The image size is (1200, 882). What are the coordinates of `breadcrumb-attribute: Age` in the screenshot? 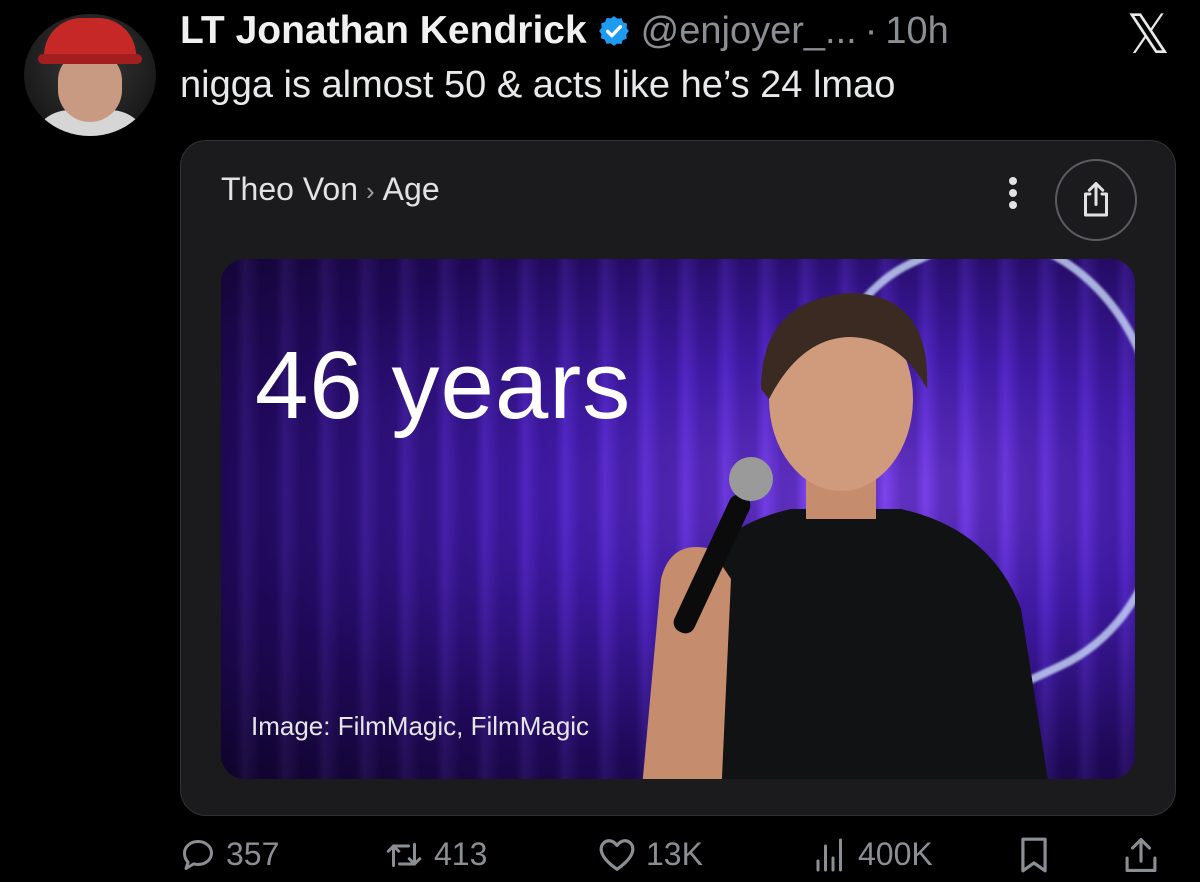 It's located at (411, 189).